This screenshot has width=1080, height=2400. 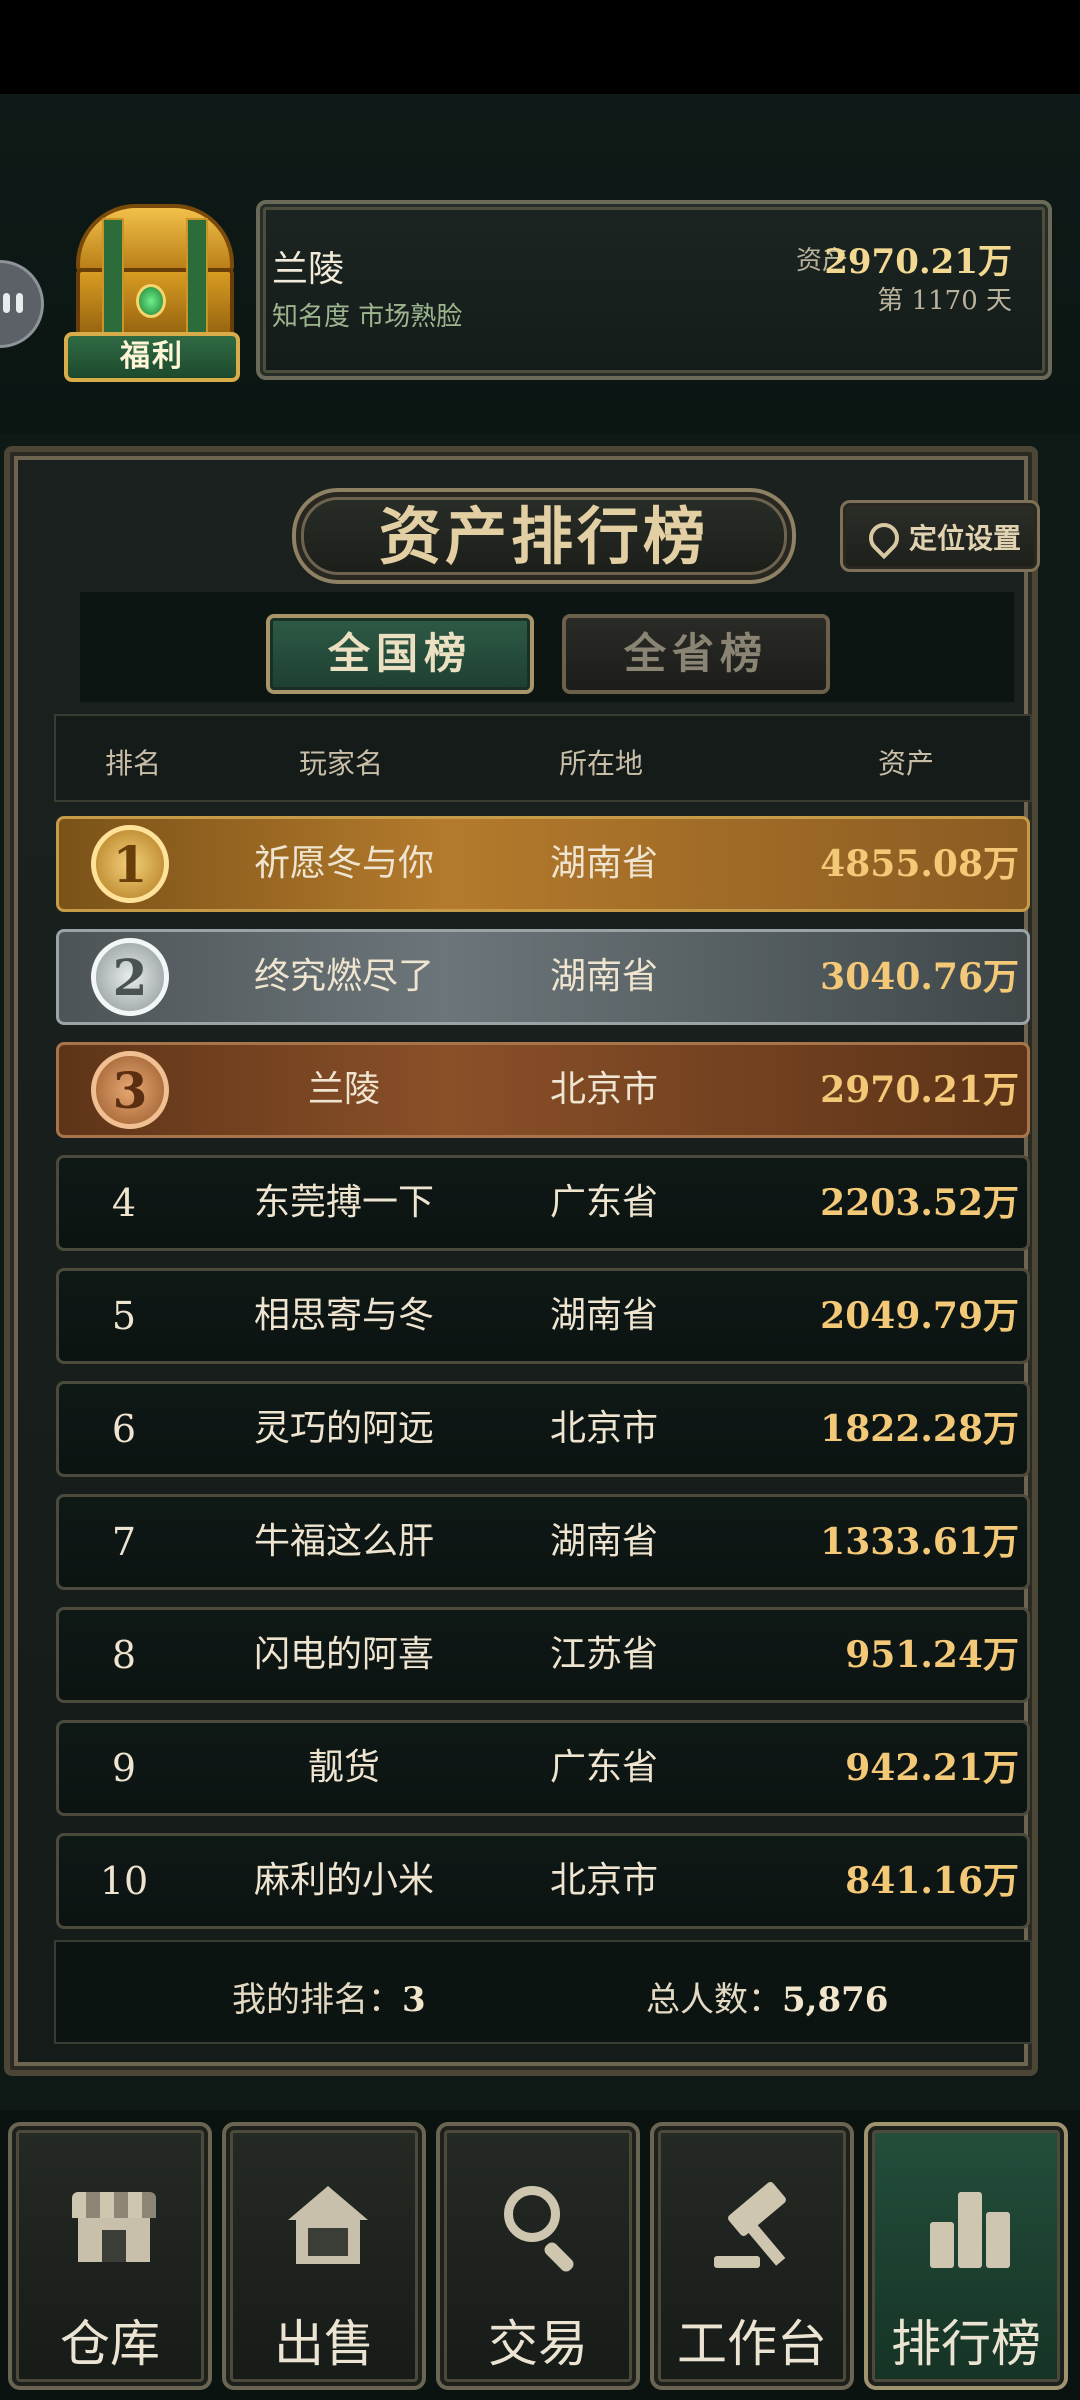 What do you see at coordinates (543, 758) in the screenshot?
I see `table-header: 排名 玩家名 所在地 资产` at bounding box center [543, 758].